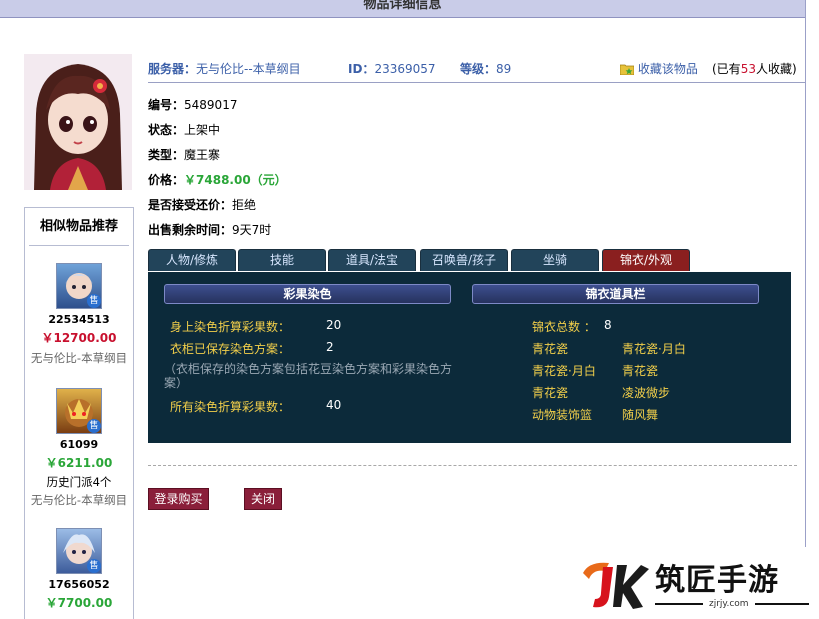 This screenshot has width=819, height=619. Describe the element at coordinates (79, 444) in the screenshot. I see `similar-item-id: 61099` at that location.